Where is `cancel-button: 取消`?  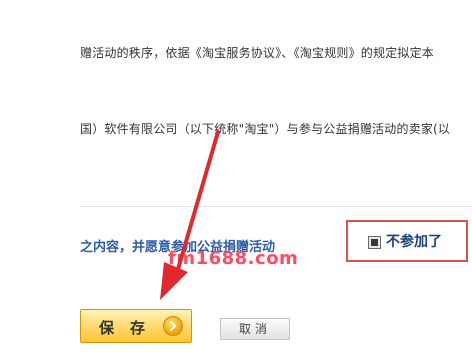 cancel-button: 取消 is located at coordinates (255, 329).